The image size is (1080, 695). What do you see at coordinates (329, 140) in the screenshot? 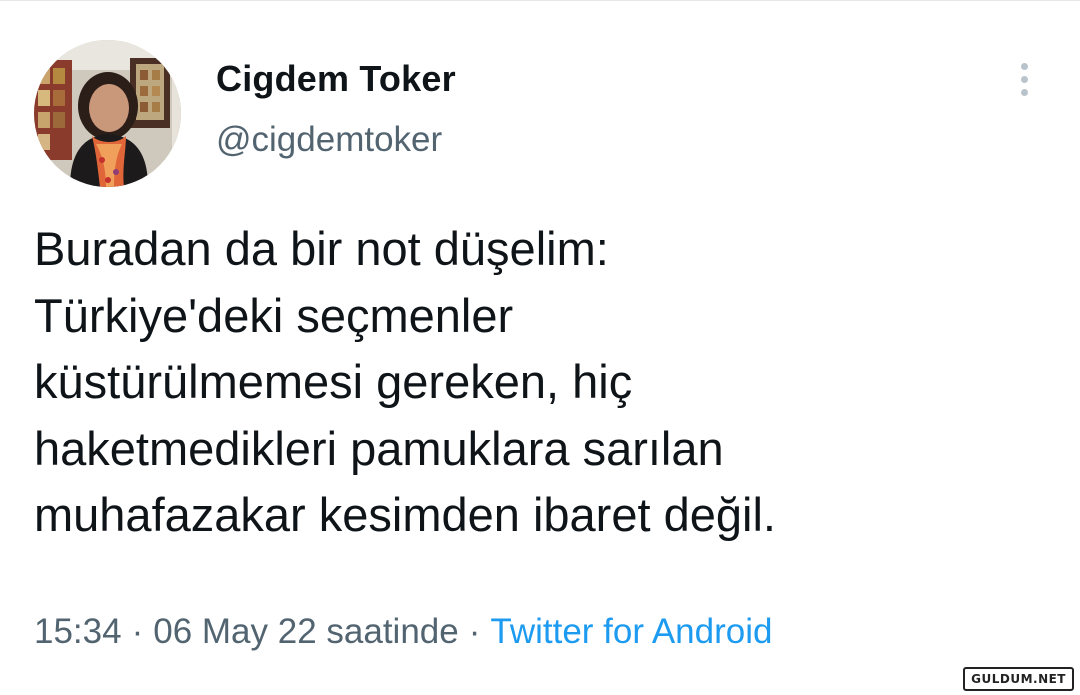
I see `author-handle: @cigdemtoker` at bounding box center [329, 140].